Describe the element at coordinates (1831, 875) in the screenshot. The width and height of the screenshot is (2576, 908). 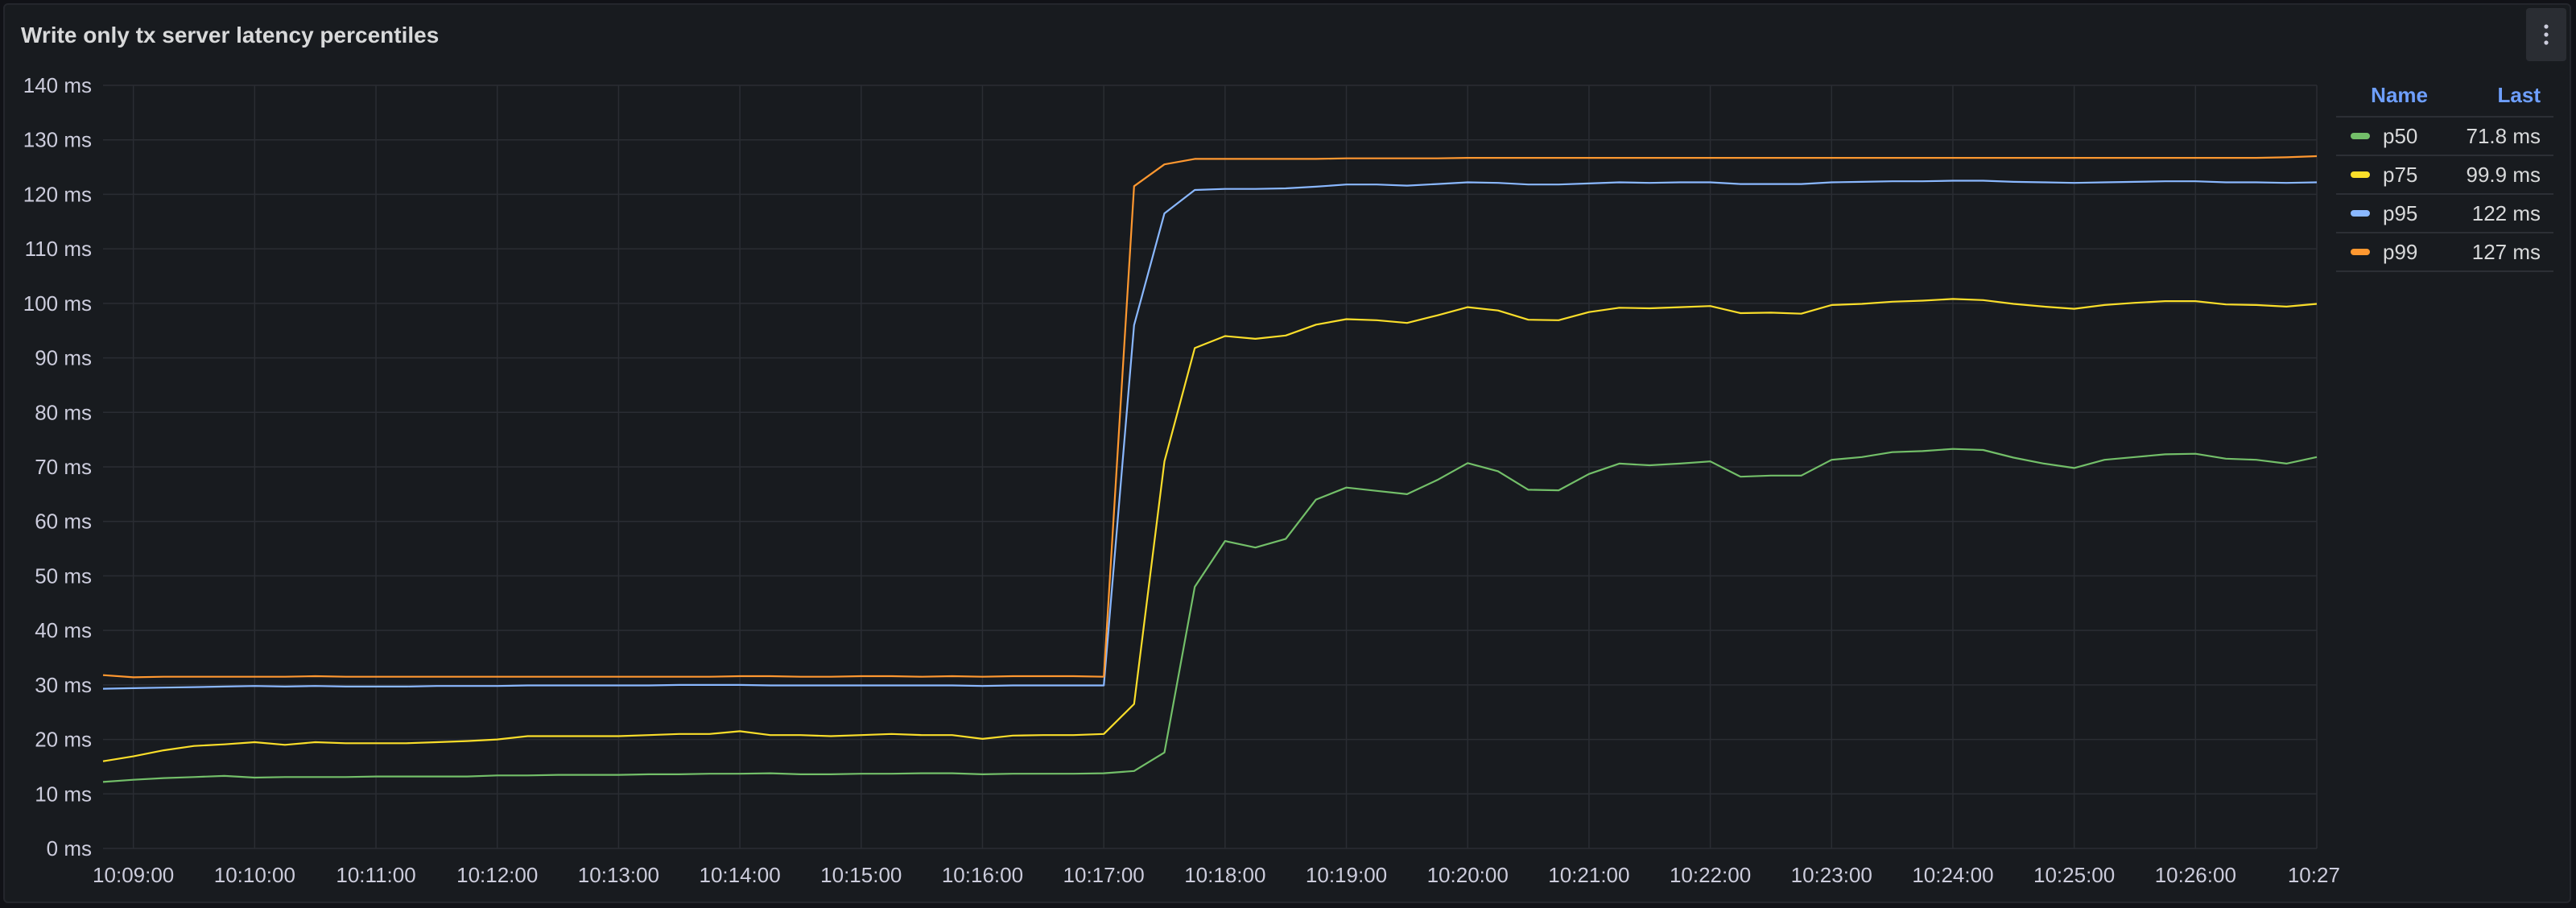
I see `x-tick-label: 10:23:00` at that location.